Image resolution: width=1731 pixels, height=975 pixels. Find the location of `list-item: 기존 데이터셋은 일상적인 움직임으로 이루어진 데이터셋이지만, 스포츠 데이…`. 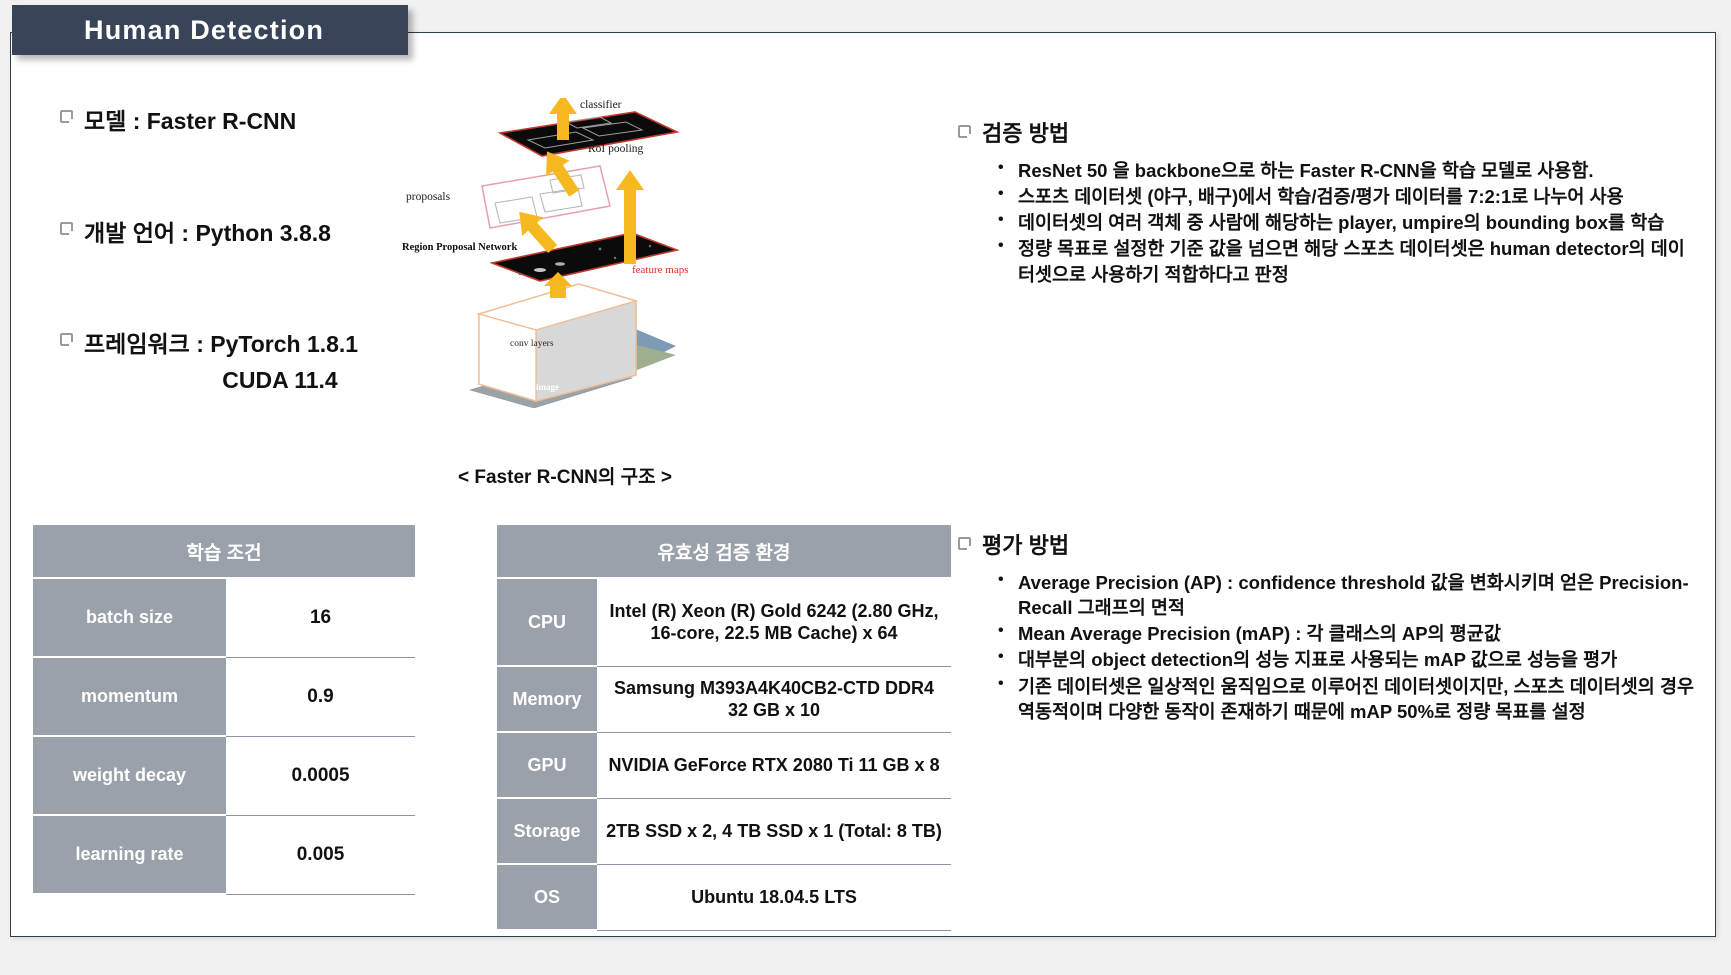

list-item: 기존 데이터셋은 일상적인 움직임으로 이루어진 데이터셋이지만, 스포츠 데이… is located at coordinates (1348, 698).